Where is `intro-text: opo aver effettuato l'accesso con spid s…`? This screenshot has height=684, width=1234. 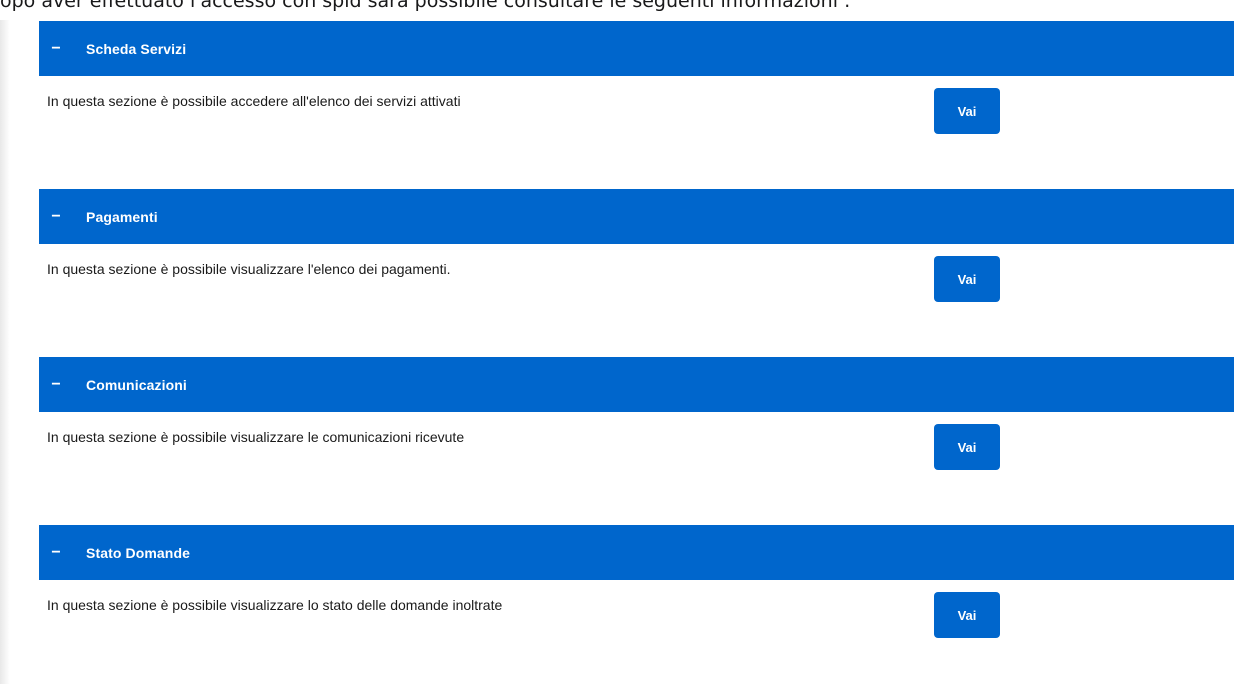 intro-text: opo aver effettuato l'accesso con spid s… is located at coordinates (425, 6).